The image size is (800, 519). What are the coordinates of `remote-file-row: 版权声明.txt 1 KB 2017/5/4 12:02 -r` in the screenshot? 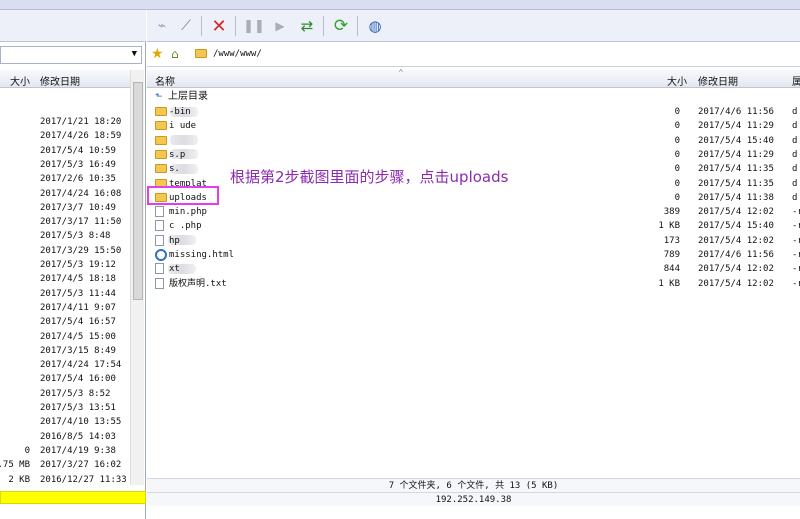 It's located at (477, 284).